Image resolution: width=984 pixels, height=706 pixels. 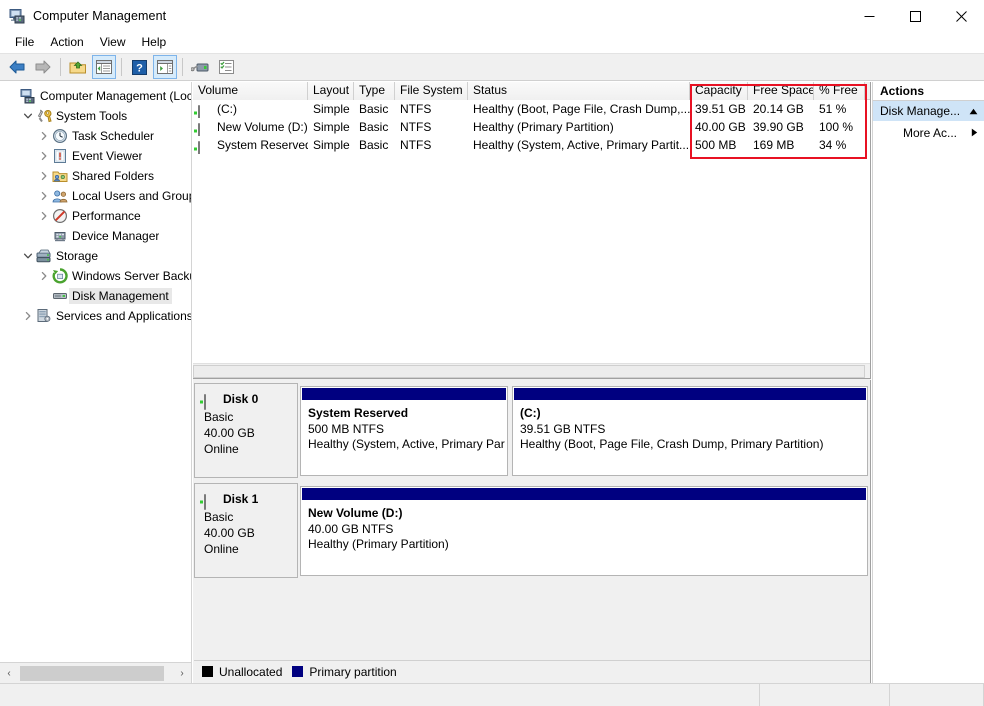 I want to click on disk-info-panel: Disk 0 Basic 40.00 GB Online, so click(x=246, y=430).